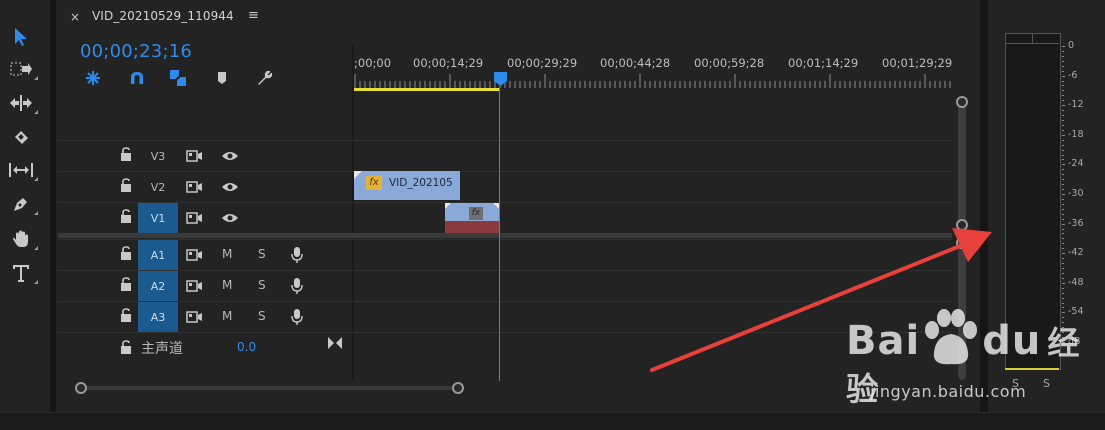 The height and width of the screenshot is (430, 1105). Describe the element at coordinates (22, 103) in the screenshot. I see `ripple-edit-tool-icon` at that location.